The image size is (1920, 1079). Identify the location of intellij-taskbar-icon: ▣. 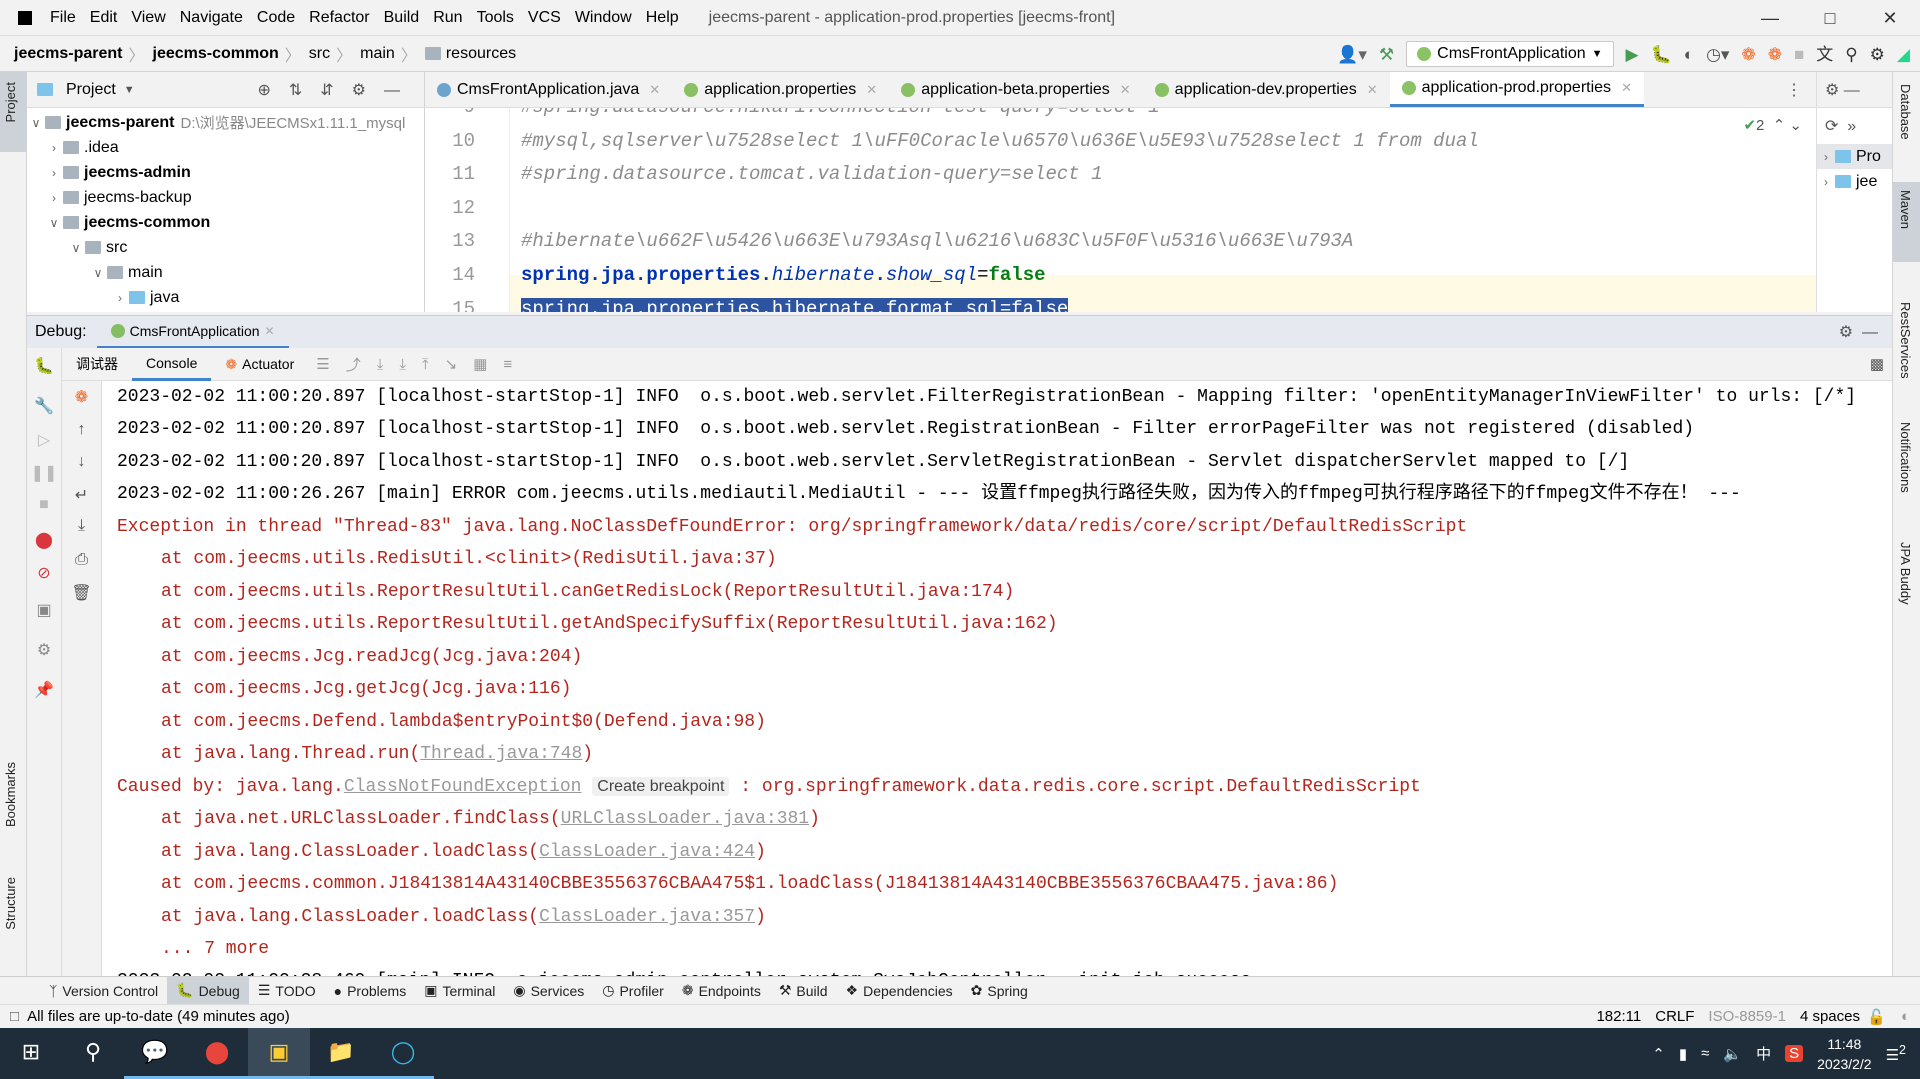
(279, 1053).